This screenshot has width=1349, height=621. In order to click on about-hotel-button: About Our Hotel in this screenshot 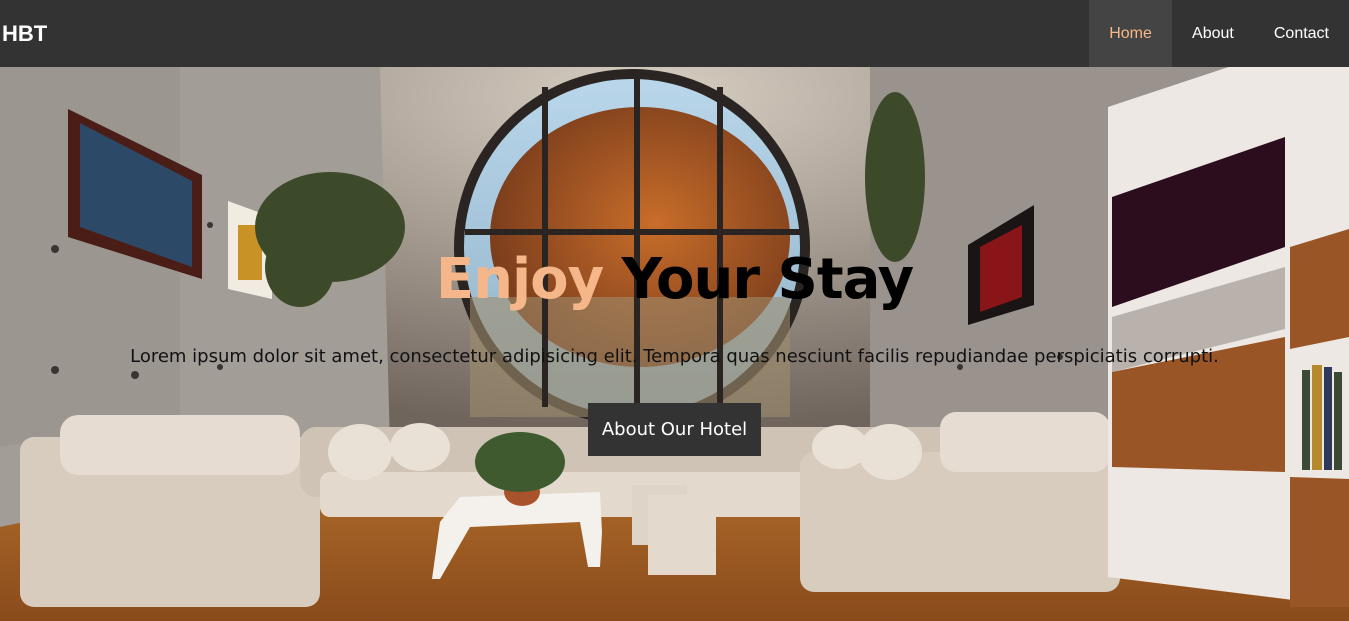, I will do `click(674, 429)`.